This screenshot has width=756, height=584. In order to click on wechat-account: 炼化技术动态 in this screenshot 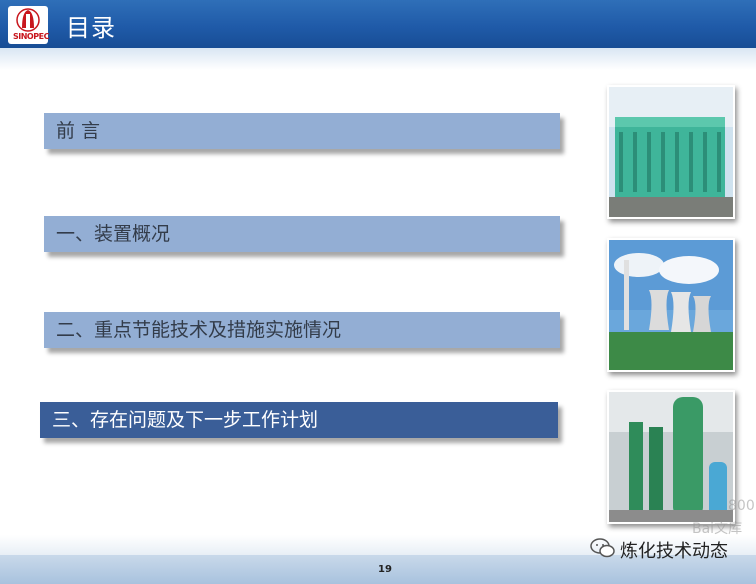, I will do `click(659, 550)`.